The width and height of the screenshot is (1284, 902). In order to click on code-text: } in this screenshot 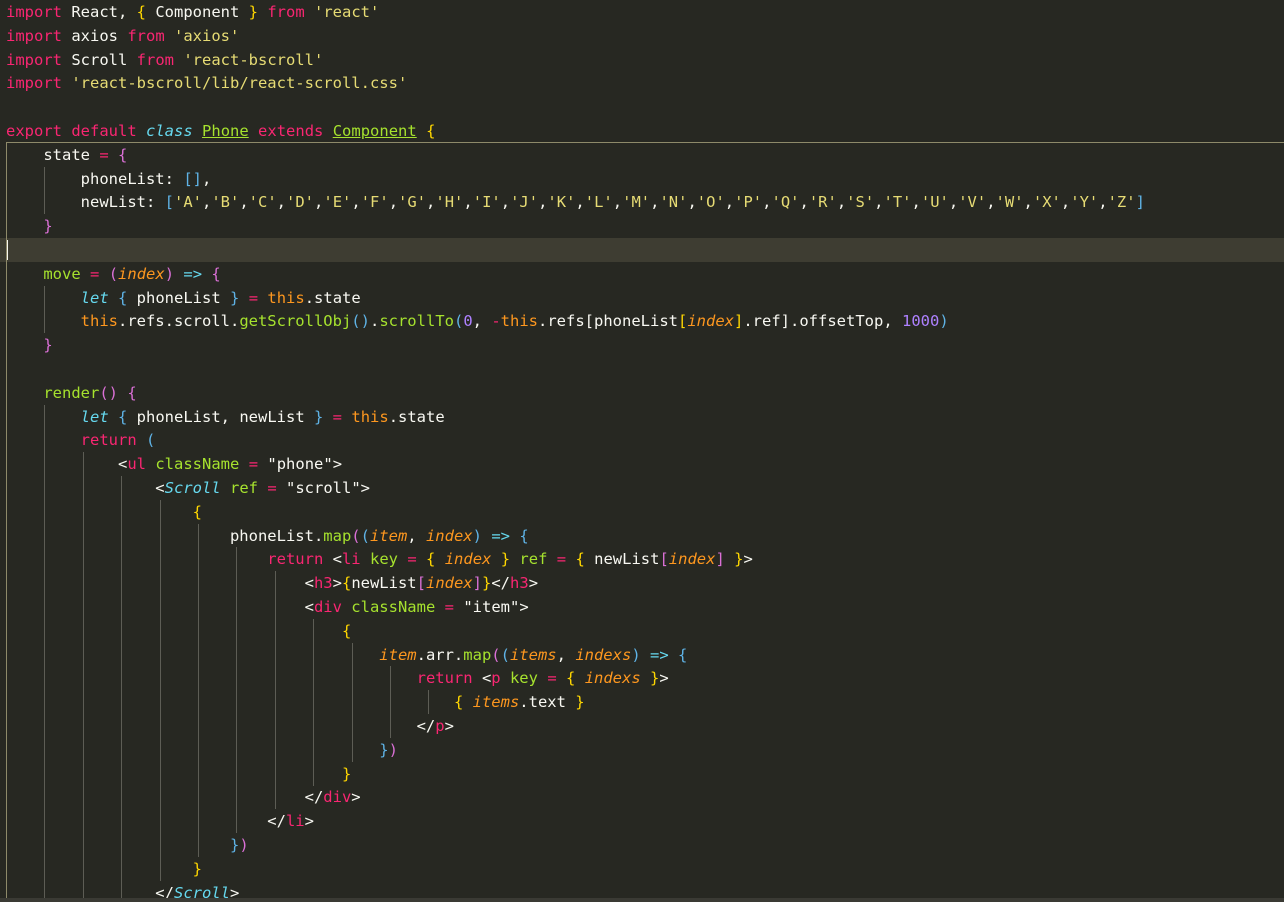, I will do `click(178, 774)`.